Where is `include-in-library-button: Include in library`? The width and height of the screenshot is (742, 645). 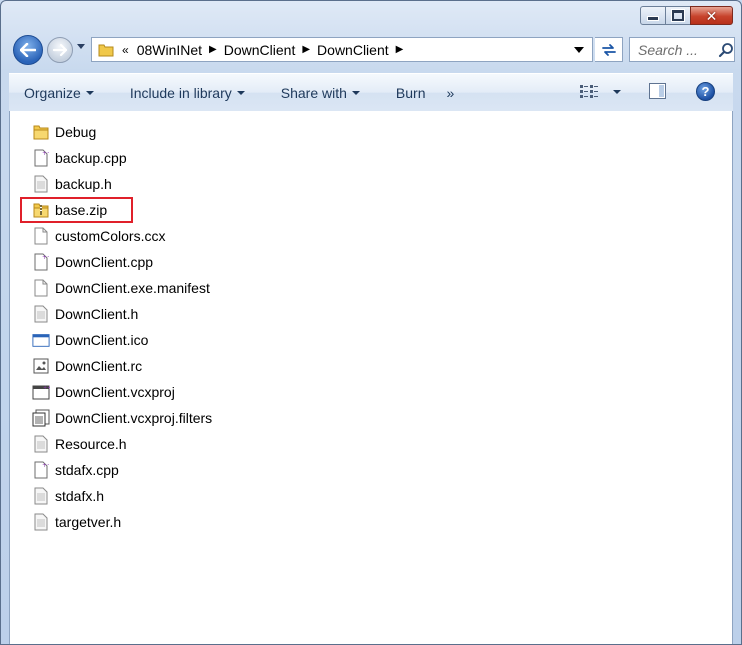
include-in-library-button: Include in library is located at coordinates (180, 92).